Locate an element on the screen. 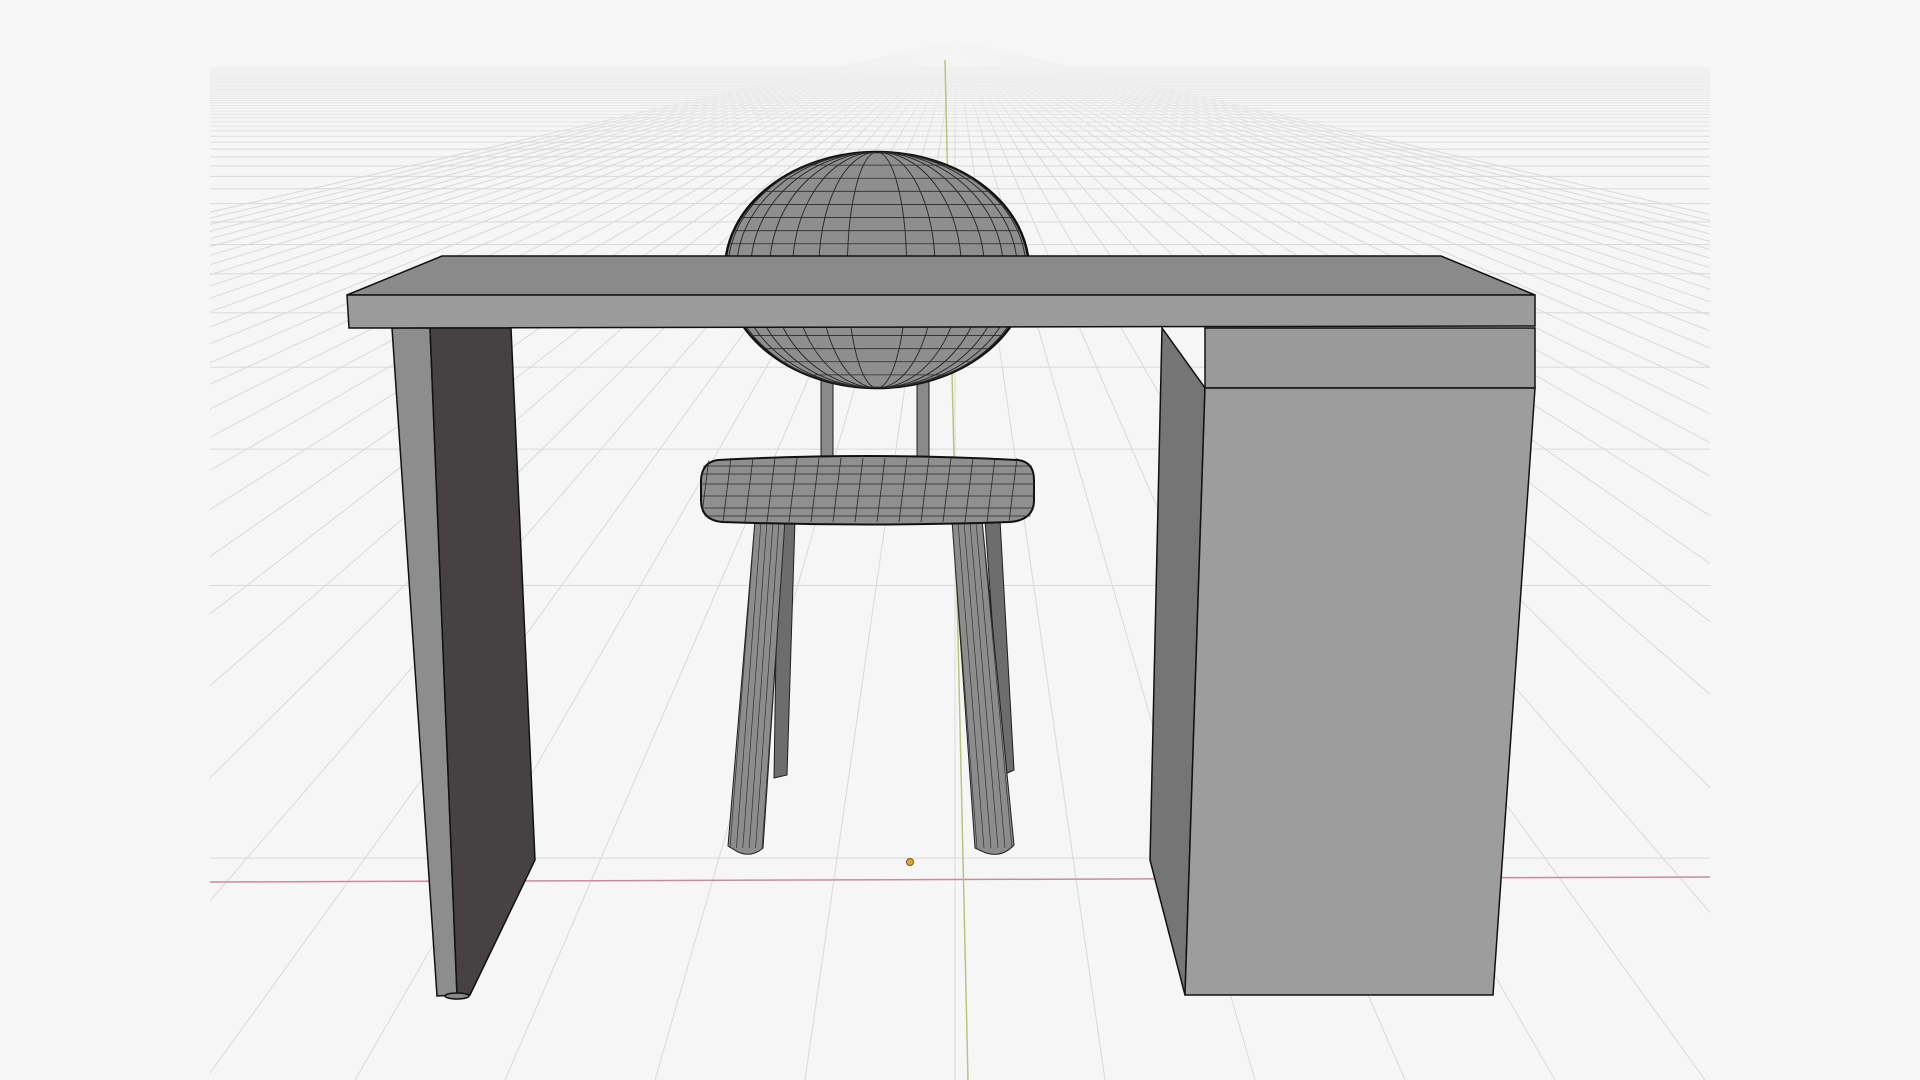 The height and width of the screenshot is (1080, 1920). desk-top-surface is located at coordinates (941, 275).